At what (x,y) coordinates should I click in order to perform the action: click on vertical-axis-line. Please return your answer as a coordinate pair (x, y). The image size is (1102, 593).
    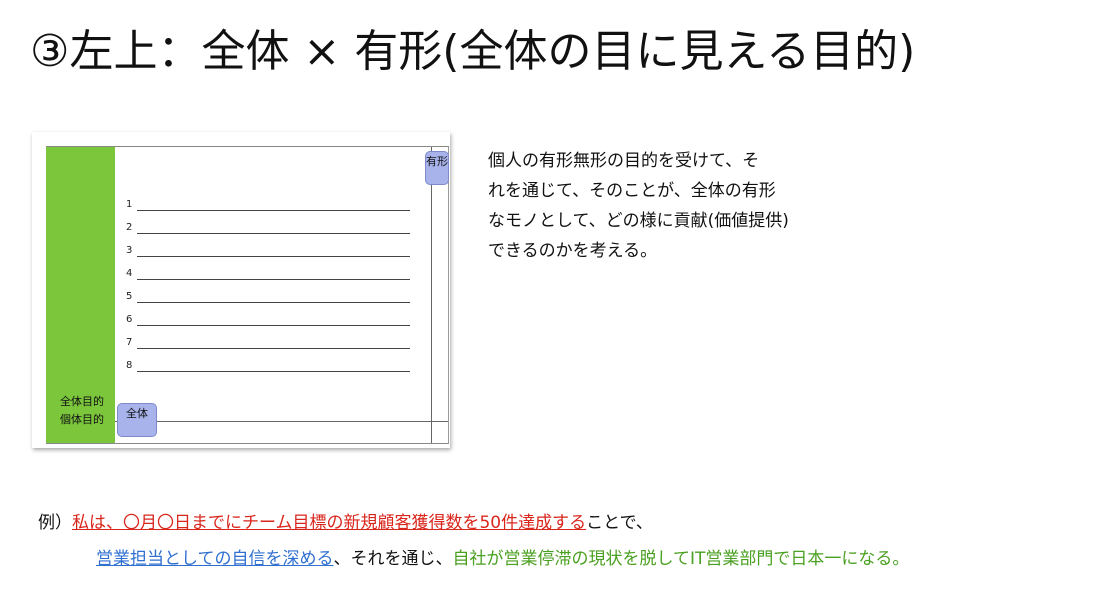
    Looking at the image, I should click on (431, 295).